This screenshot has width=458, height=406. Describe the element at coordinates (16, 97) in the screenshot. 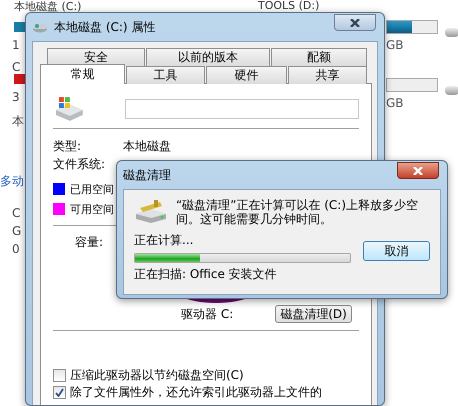

I see `drive-text: 3` at that location.